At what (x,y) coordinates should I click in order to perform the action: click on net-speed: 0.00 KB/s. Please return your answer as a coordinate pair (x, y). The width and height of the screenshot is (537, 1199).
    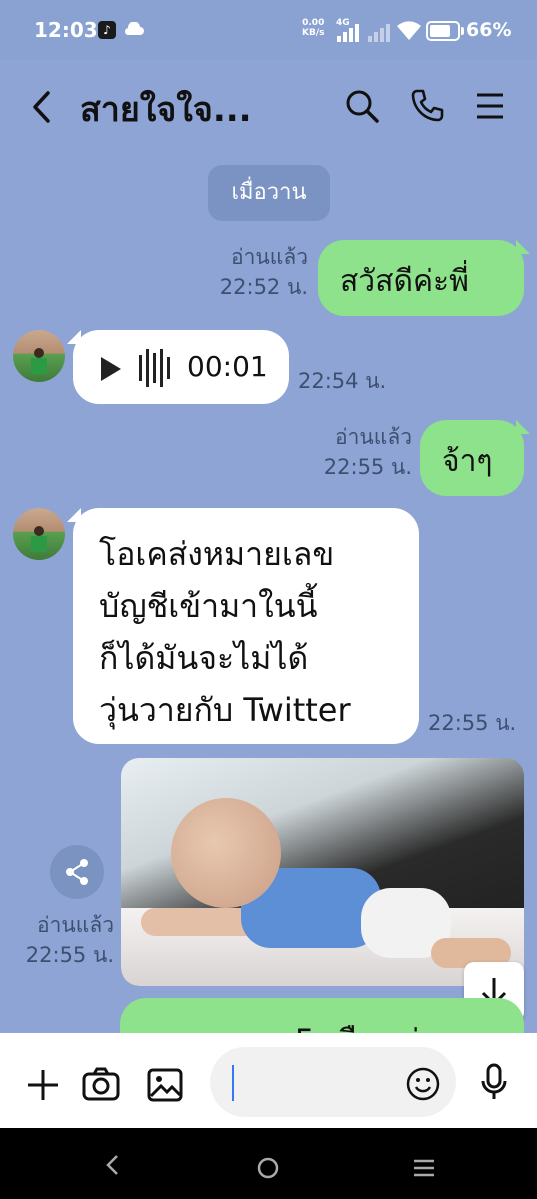
    Looking at the image, I should click on (313, 28).